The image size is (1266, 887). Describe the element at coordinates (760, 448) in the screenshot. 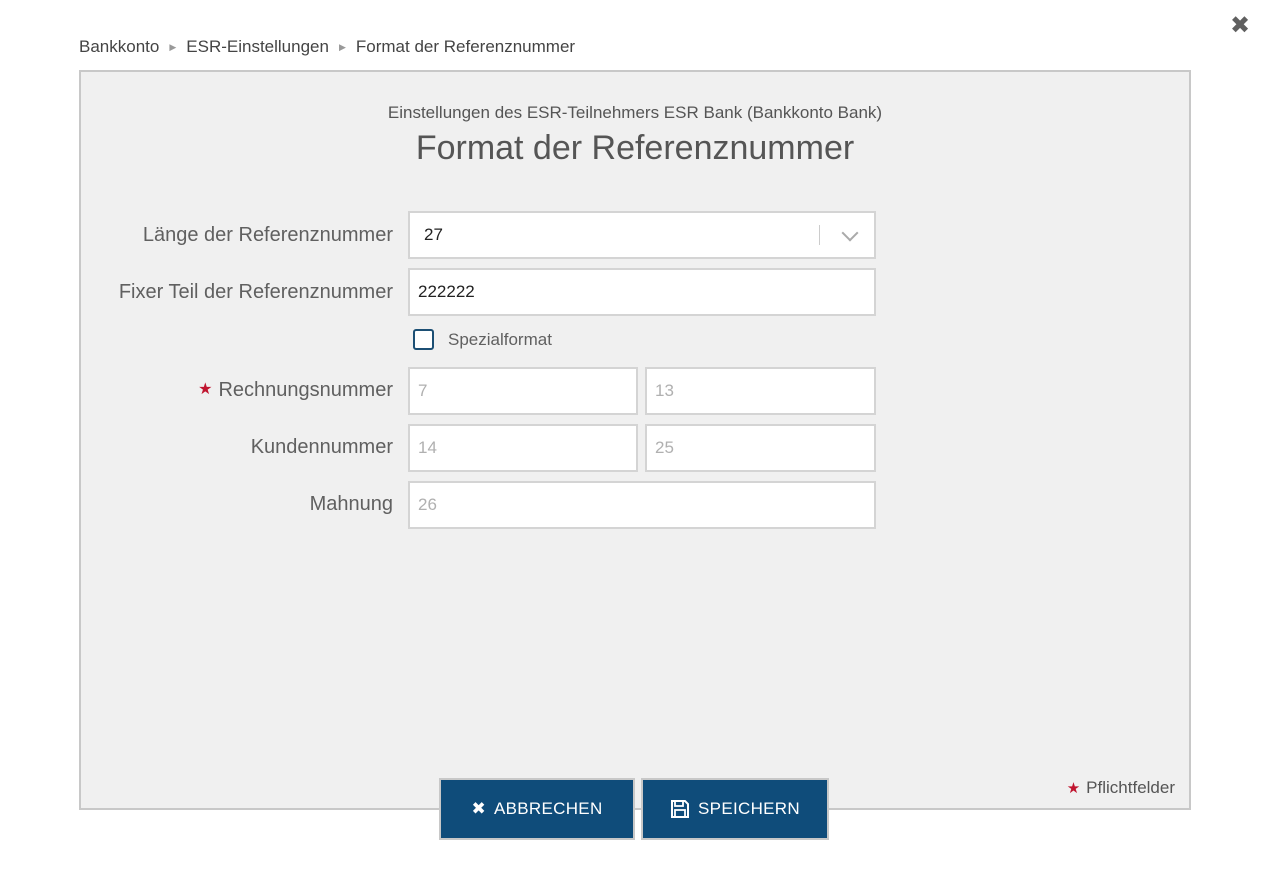

I see `customer-to-input: 25` at that location.